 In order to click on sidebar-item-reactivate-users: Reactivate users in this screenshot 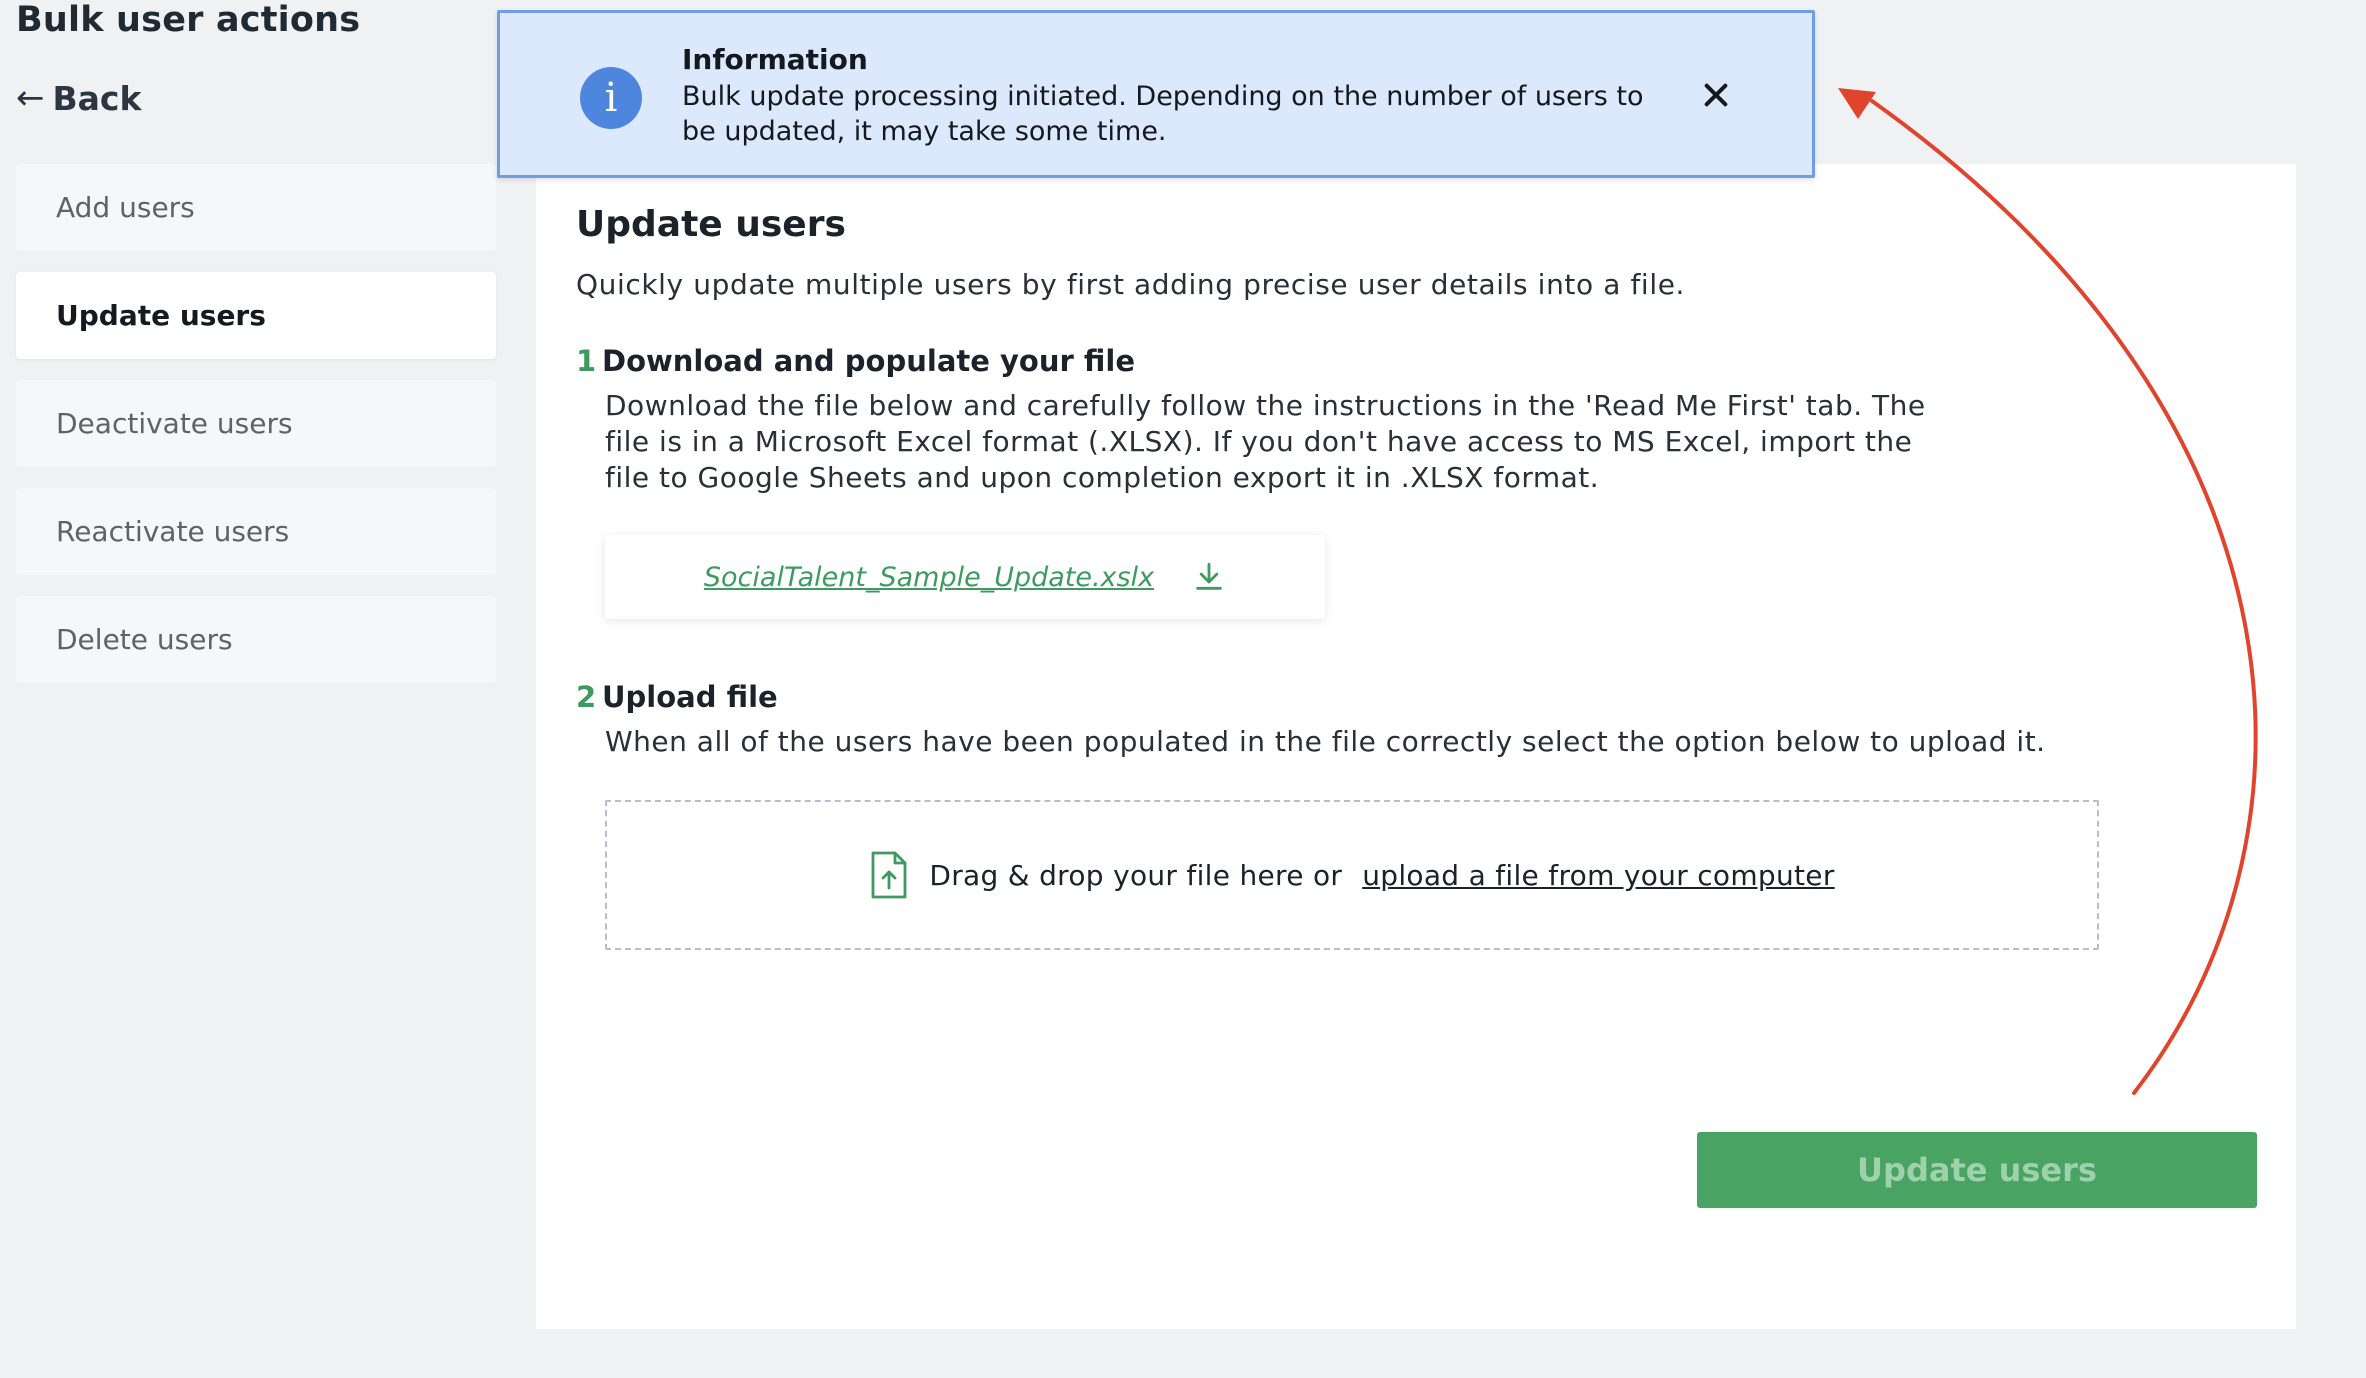, I will do `click(256, 531)`.